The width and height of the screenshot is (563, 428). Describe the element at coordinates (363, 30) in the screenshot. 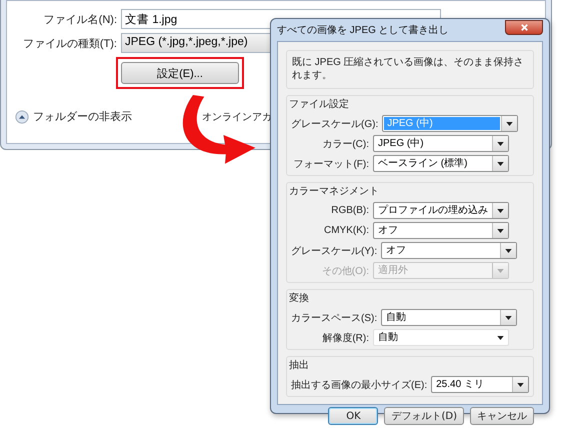

I see `dialog-title: すべての画像を JPEG として書き出し` at that location.